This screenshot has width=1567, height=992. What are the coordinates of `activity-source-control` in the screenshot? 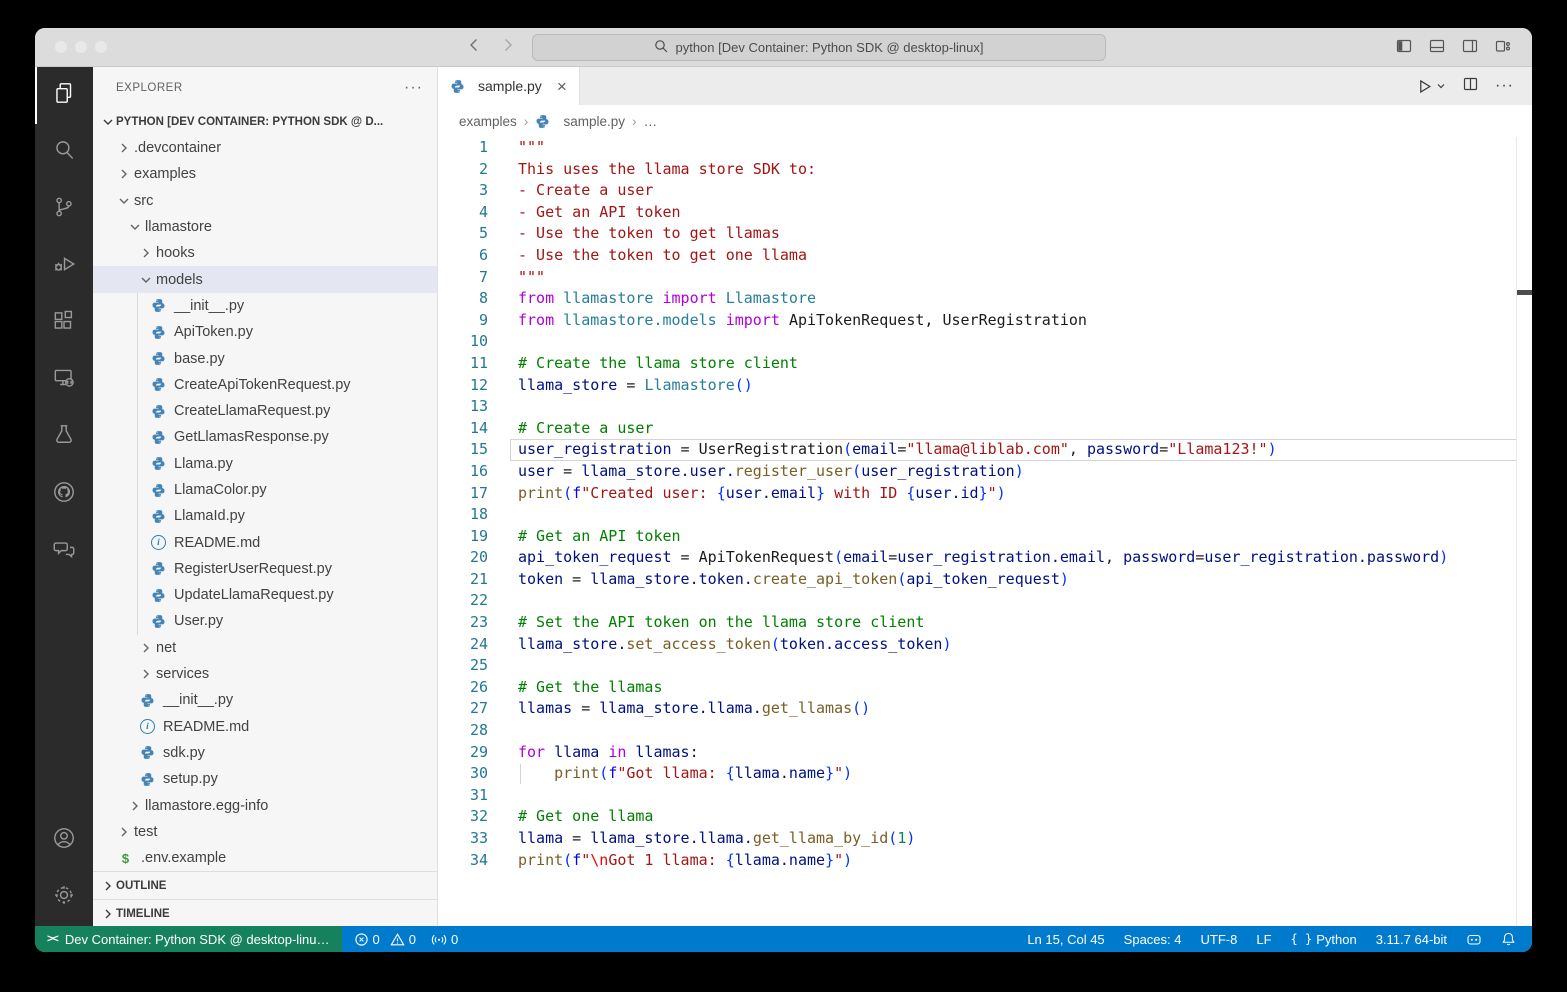 It's located at (64, 209).